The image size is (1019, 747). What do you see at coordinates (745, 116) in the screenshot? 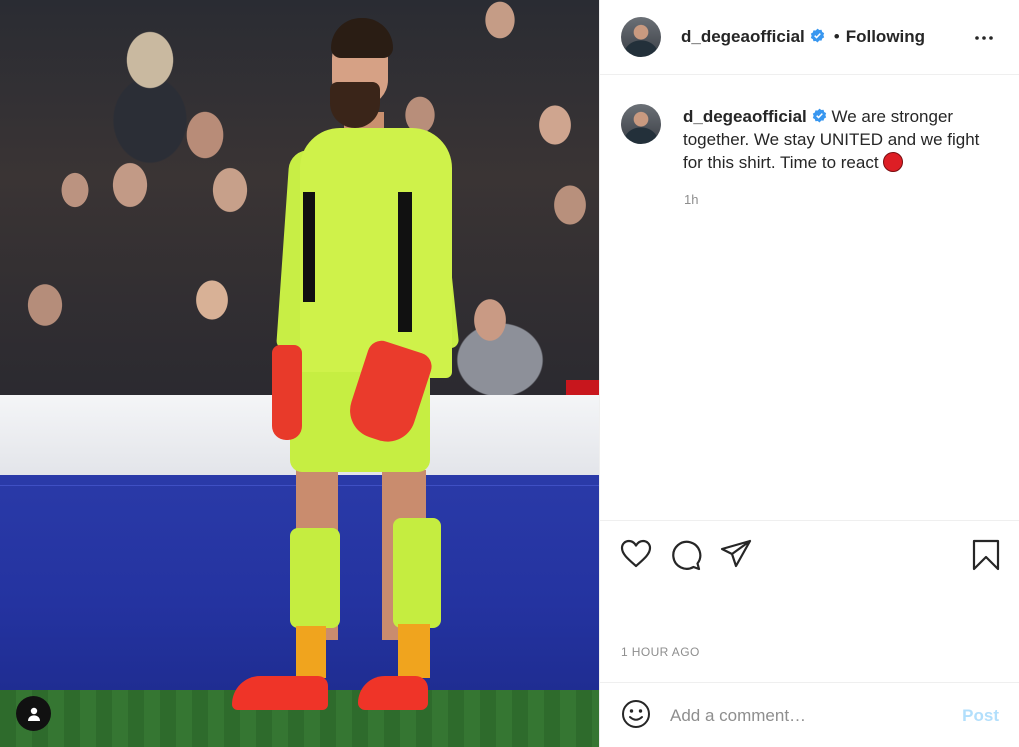
I see `caption-username: d_degeaofficial` at bounding box center [745, 116].